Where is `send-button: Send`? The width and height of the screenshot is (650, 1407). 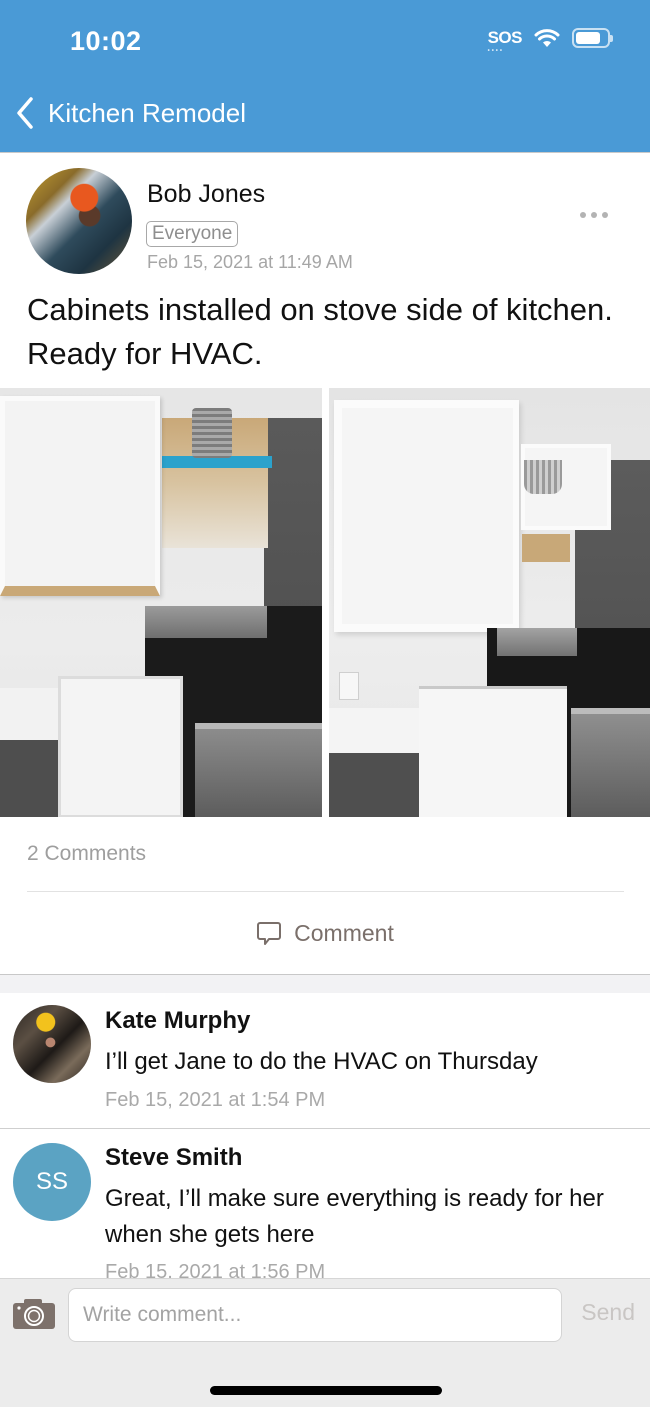 send-button: Send is located at coordinates (608, 1312).